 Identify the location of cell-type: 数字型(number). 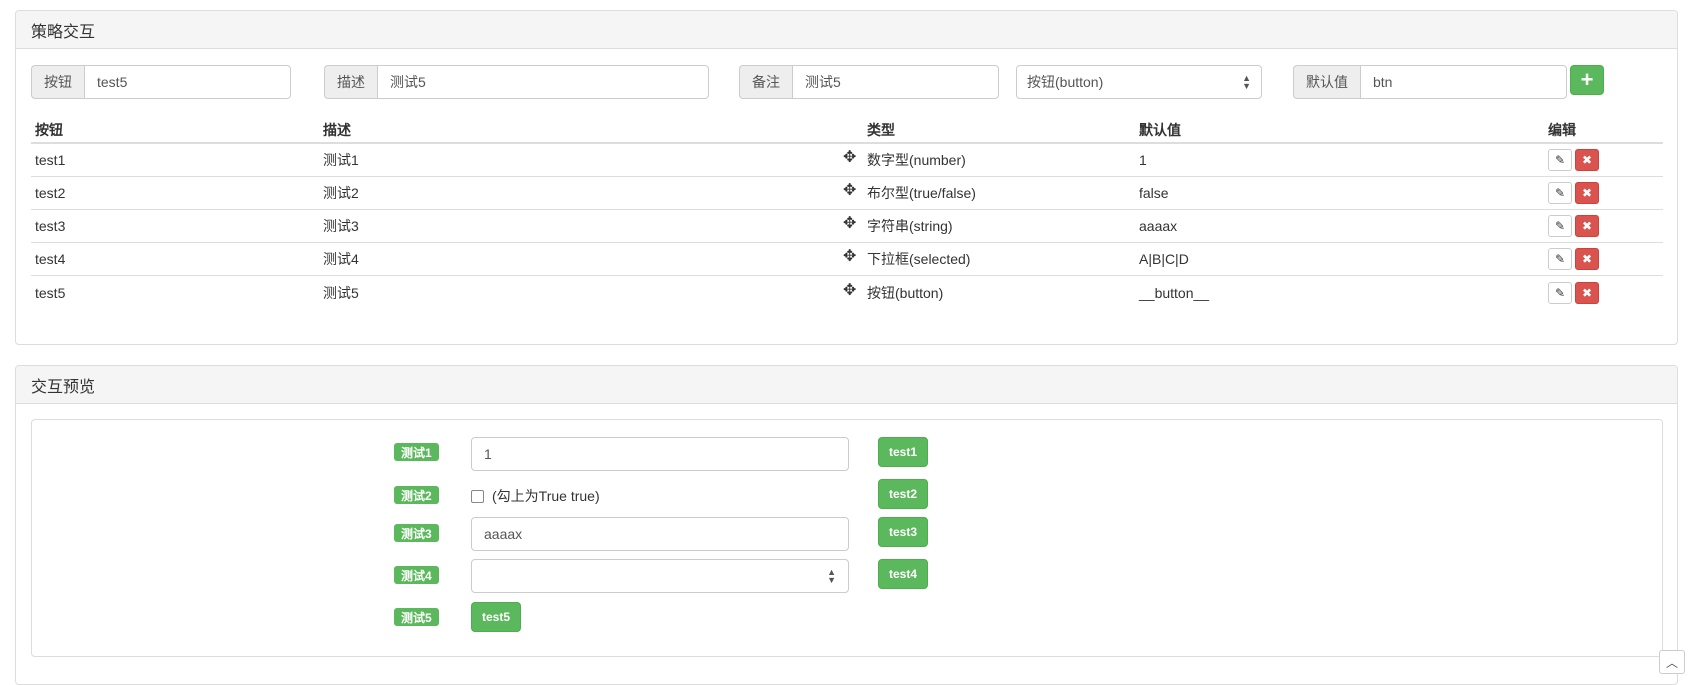
(916, 160).